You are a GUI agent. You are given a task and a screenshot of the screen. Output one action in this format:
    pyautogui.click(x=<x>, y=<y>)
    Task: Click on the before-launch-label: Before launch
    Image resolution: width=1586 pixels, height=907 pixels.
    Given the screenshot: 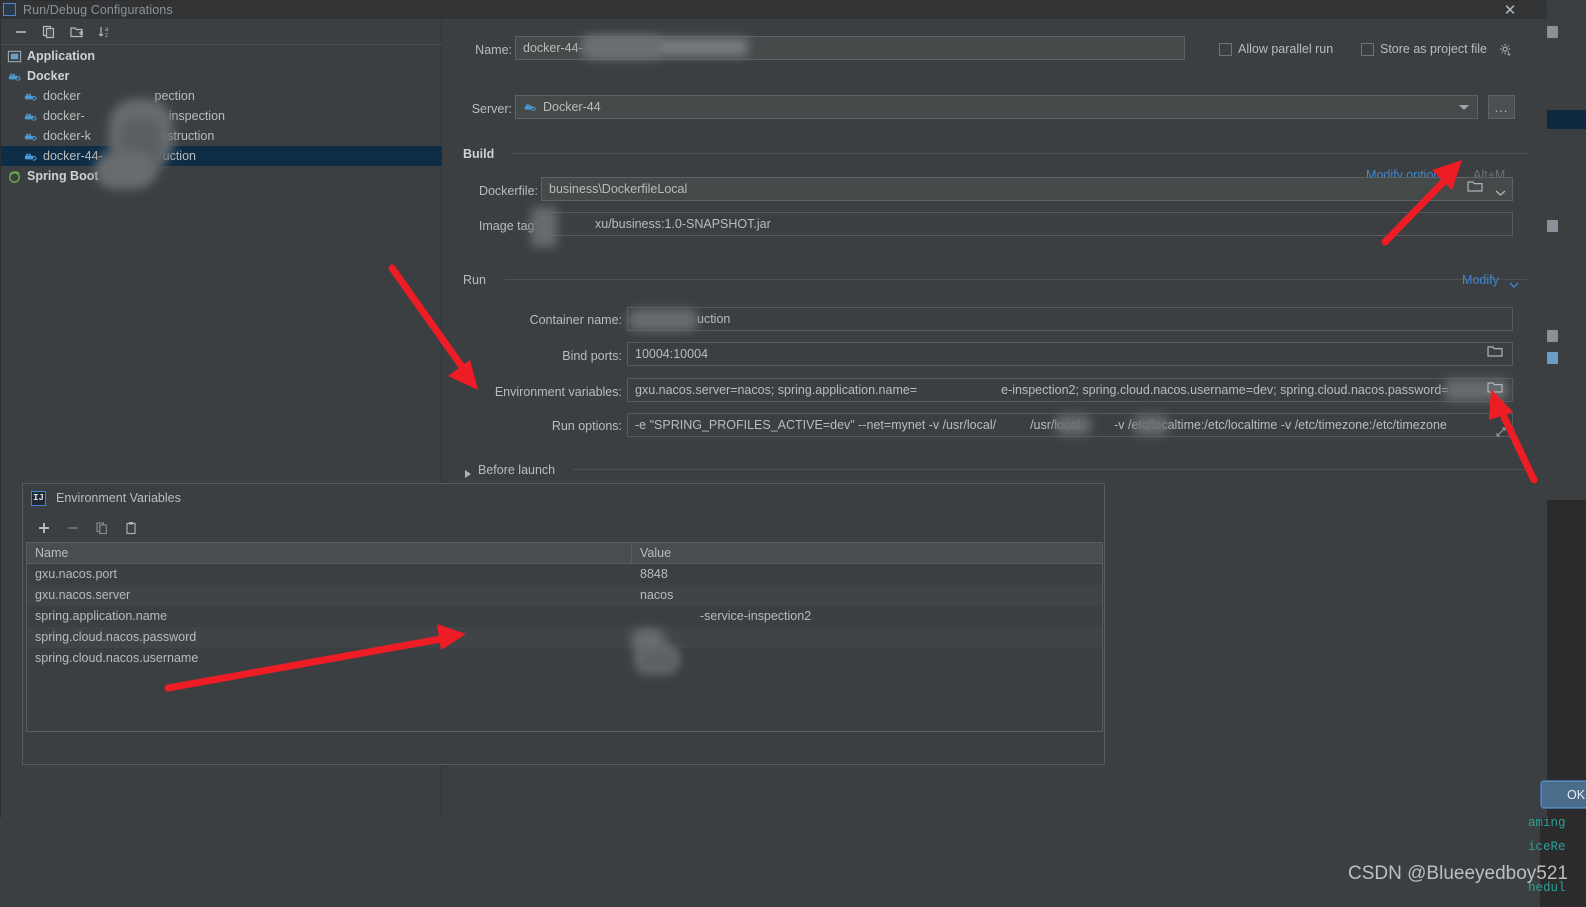 What is the action you would take?
    pyautogui.click(x=517, y=470)
    